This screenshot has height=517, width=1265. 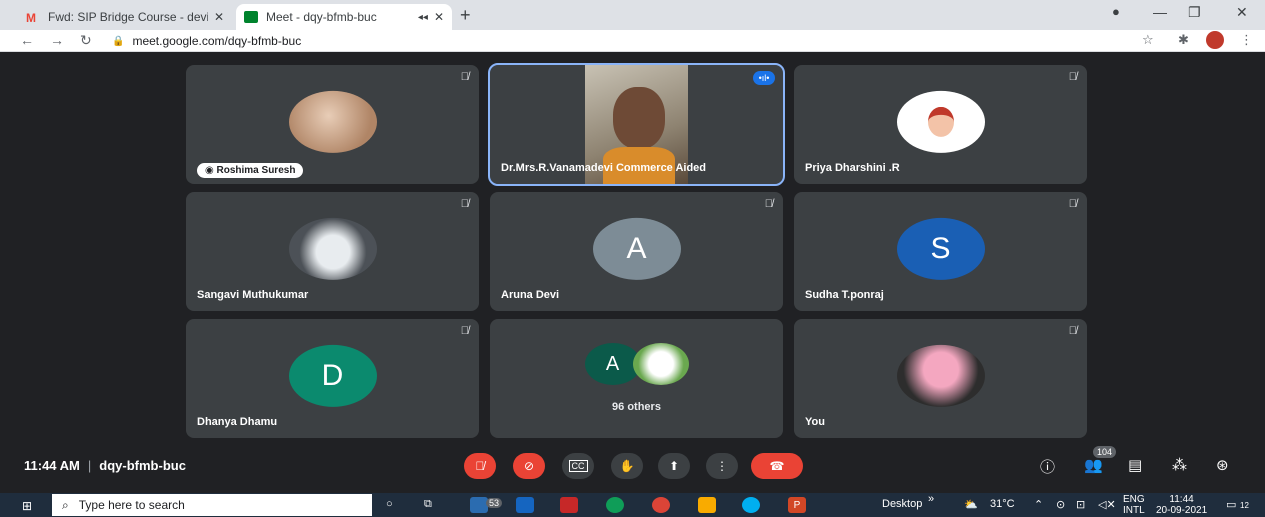 I want to click on more-vertical-icon: ⋮, so click(x=722, y=466).